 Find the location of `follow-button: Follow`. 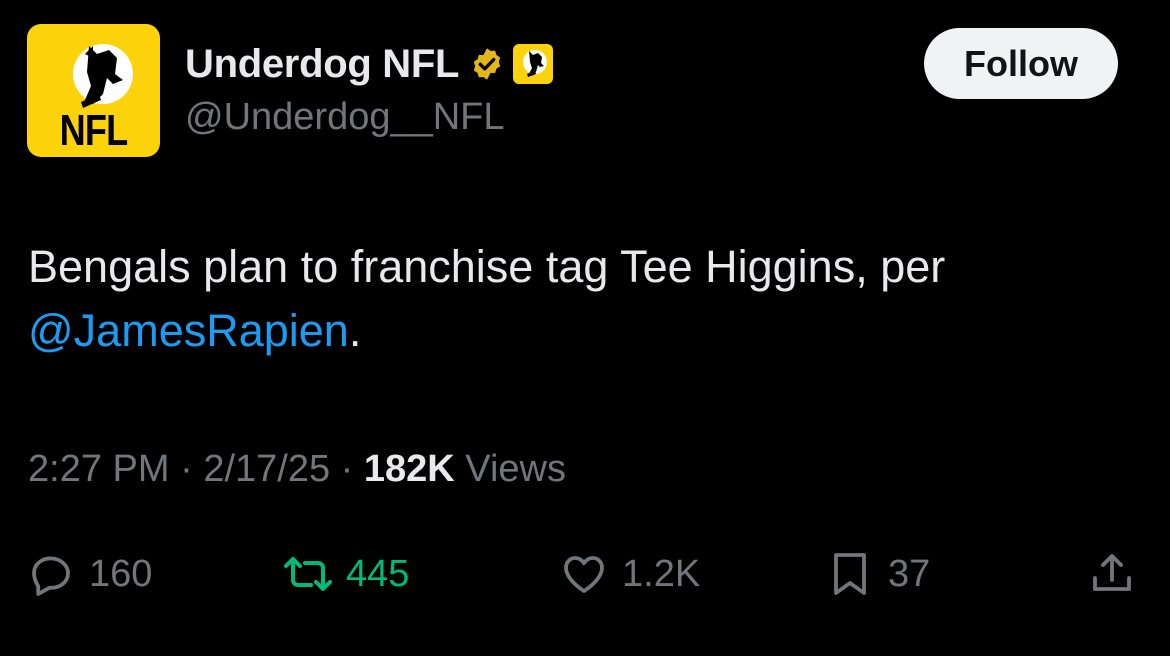

follow-button: Follow is located at coordinates (1021, 63).